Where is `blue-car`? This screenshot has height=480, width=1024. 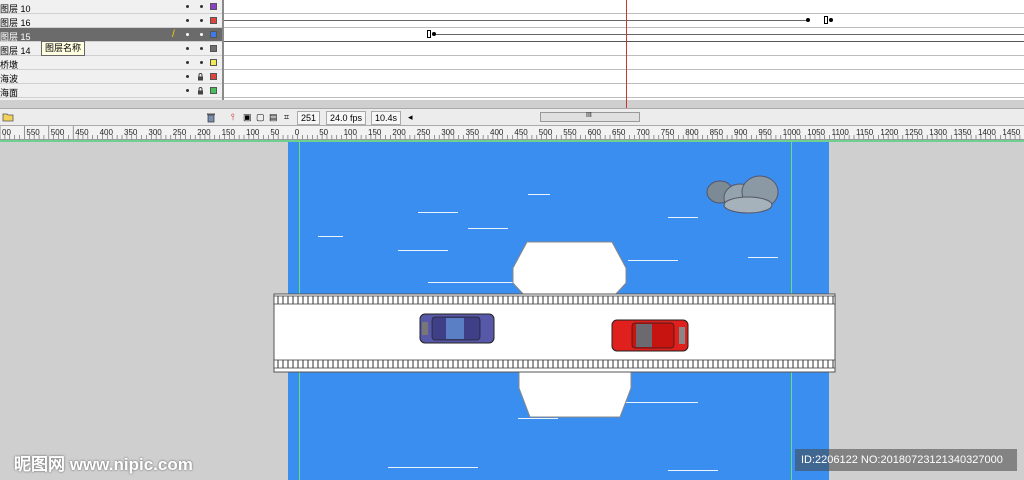
blue-car is located at coordinates (457, 328).